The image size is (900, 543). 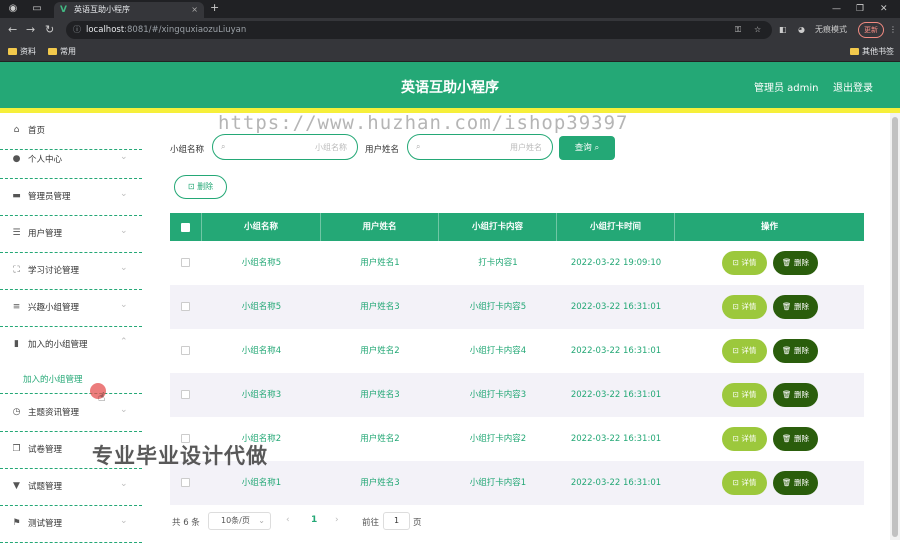 What do you see at coordinates (337, 520) in the screenshot?
I see `next-page-icon: ›` at bounding box center [337, 520].